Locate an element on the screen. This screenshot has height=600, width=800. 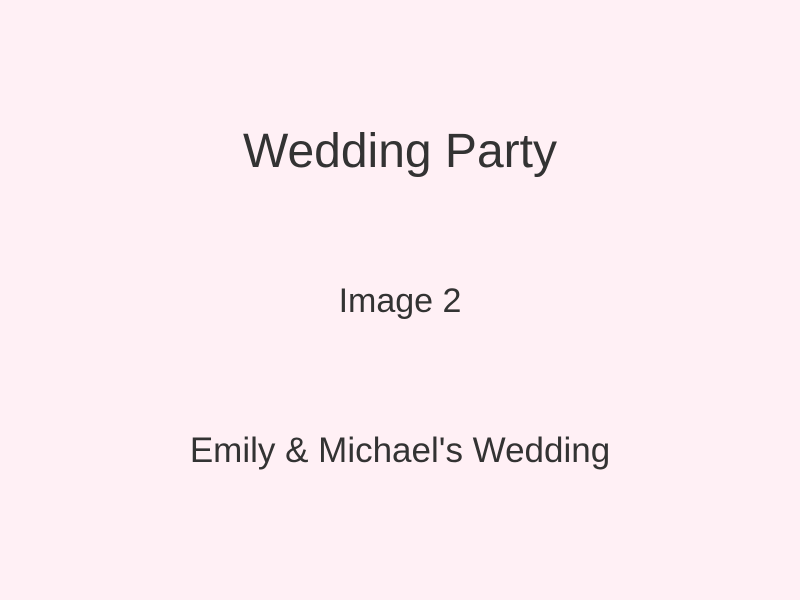
image-caption: Emily & Michael's Wedding is located at coordinates (400, 450).